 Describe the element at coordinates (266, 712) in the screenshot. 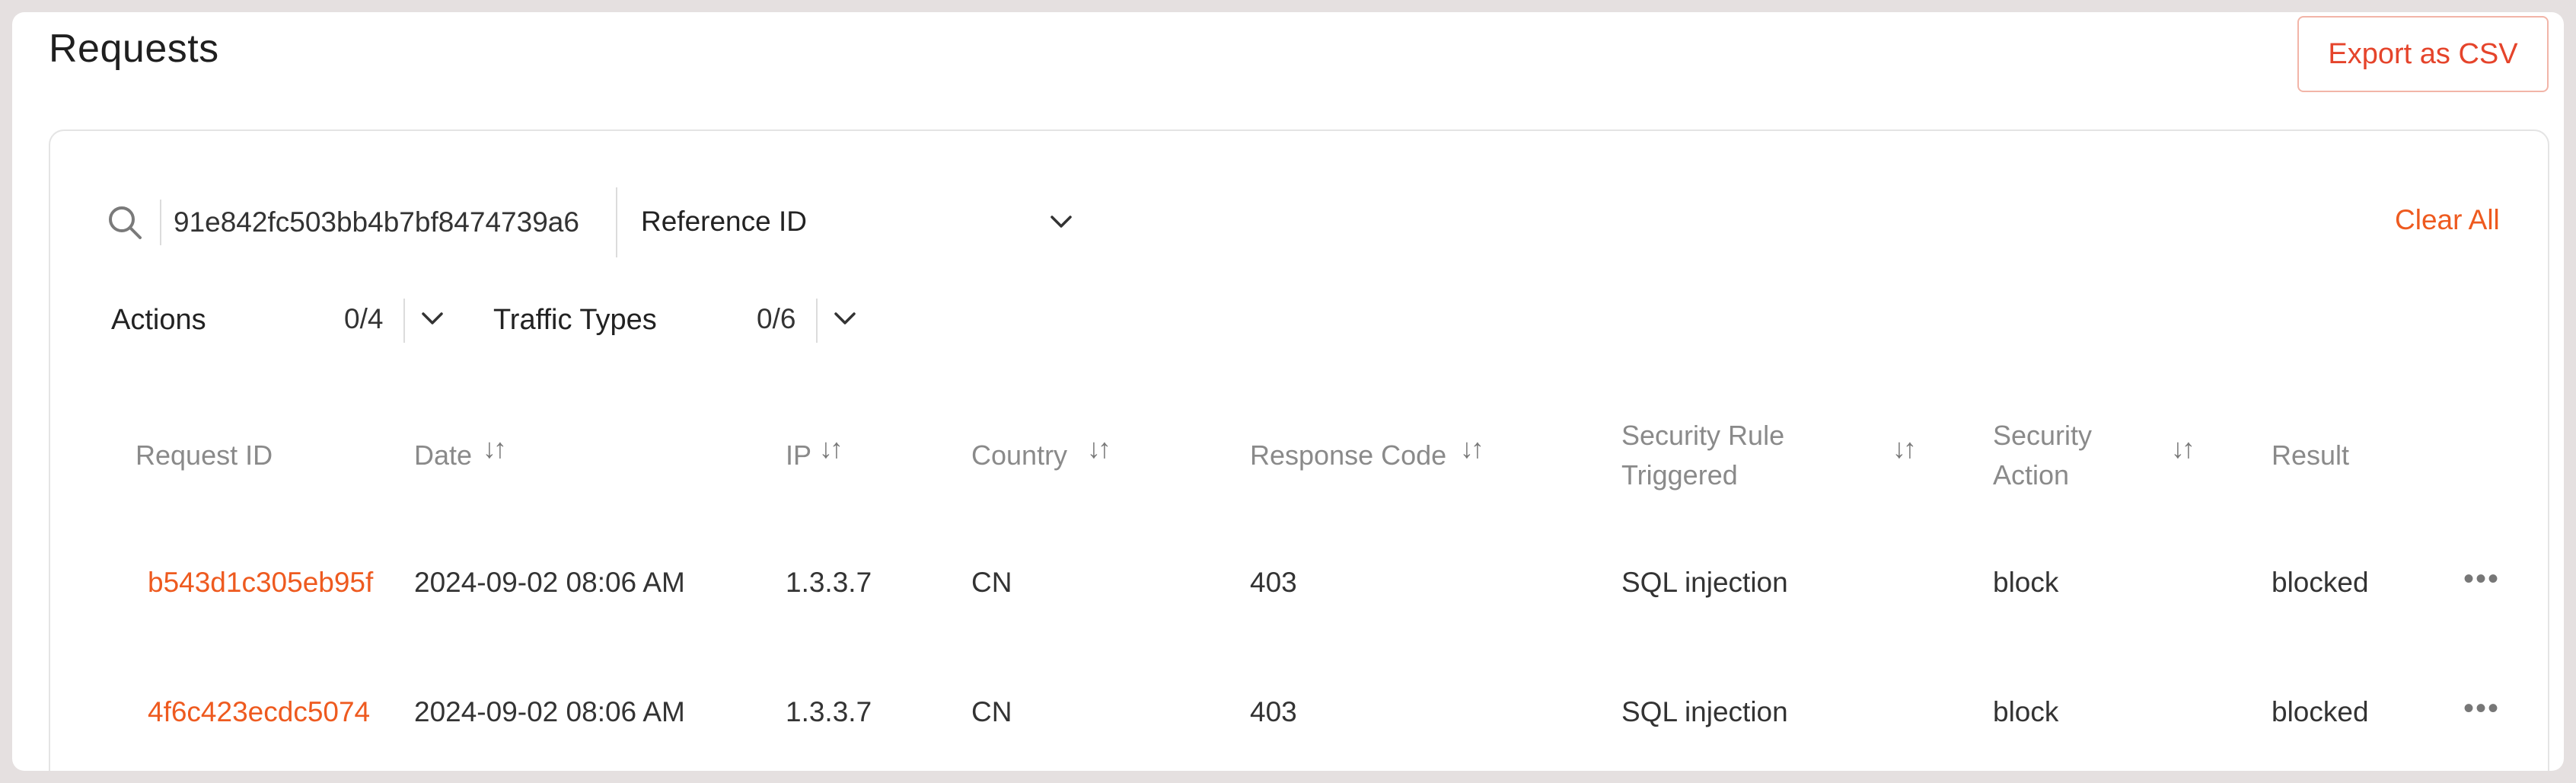

I see `request-id-link: 4f6c423ecdc5074` at that location.